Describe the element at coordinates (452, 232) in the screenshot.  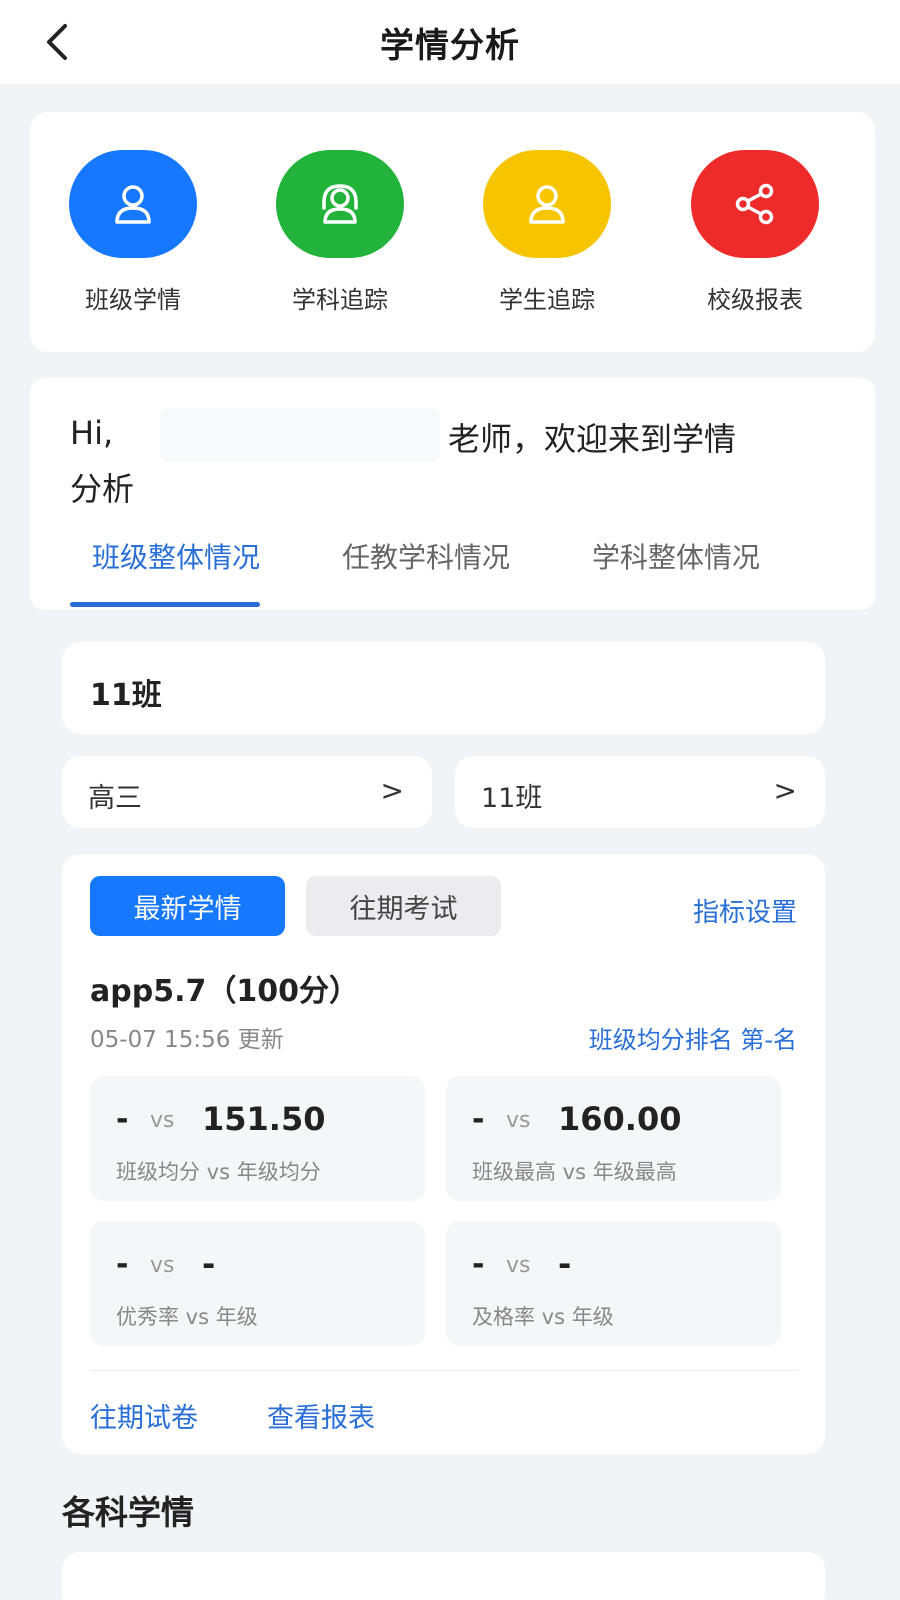
I see `shortcut-panel: 班级学情 学科追踪 学生追踪 校级报表` at that location.